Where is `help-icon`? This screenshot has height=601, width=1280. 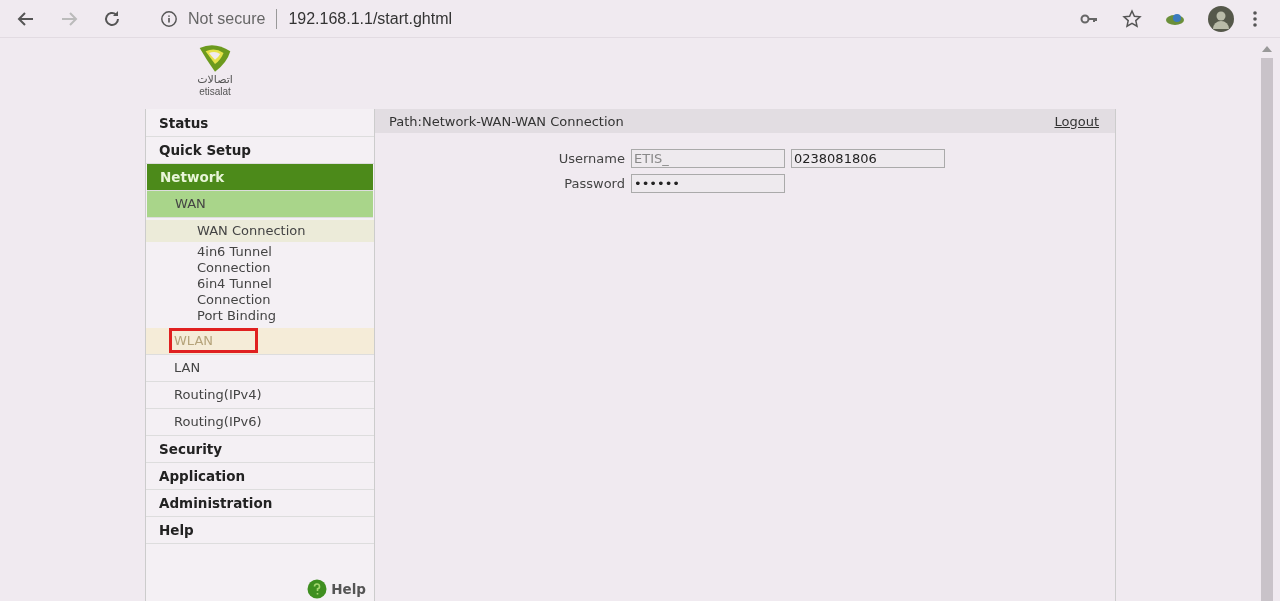
help-icon is located at coordinates (317, 589).